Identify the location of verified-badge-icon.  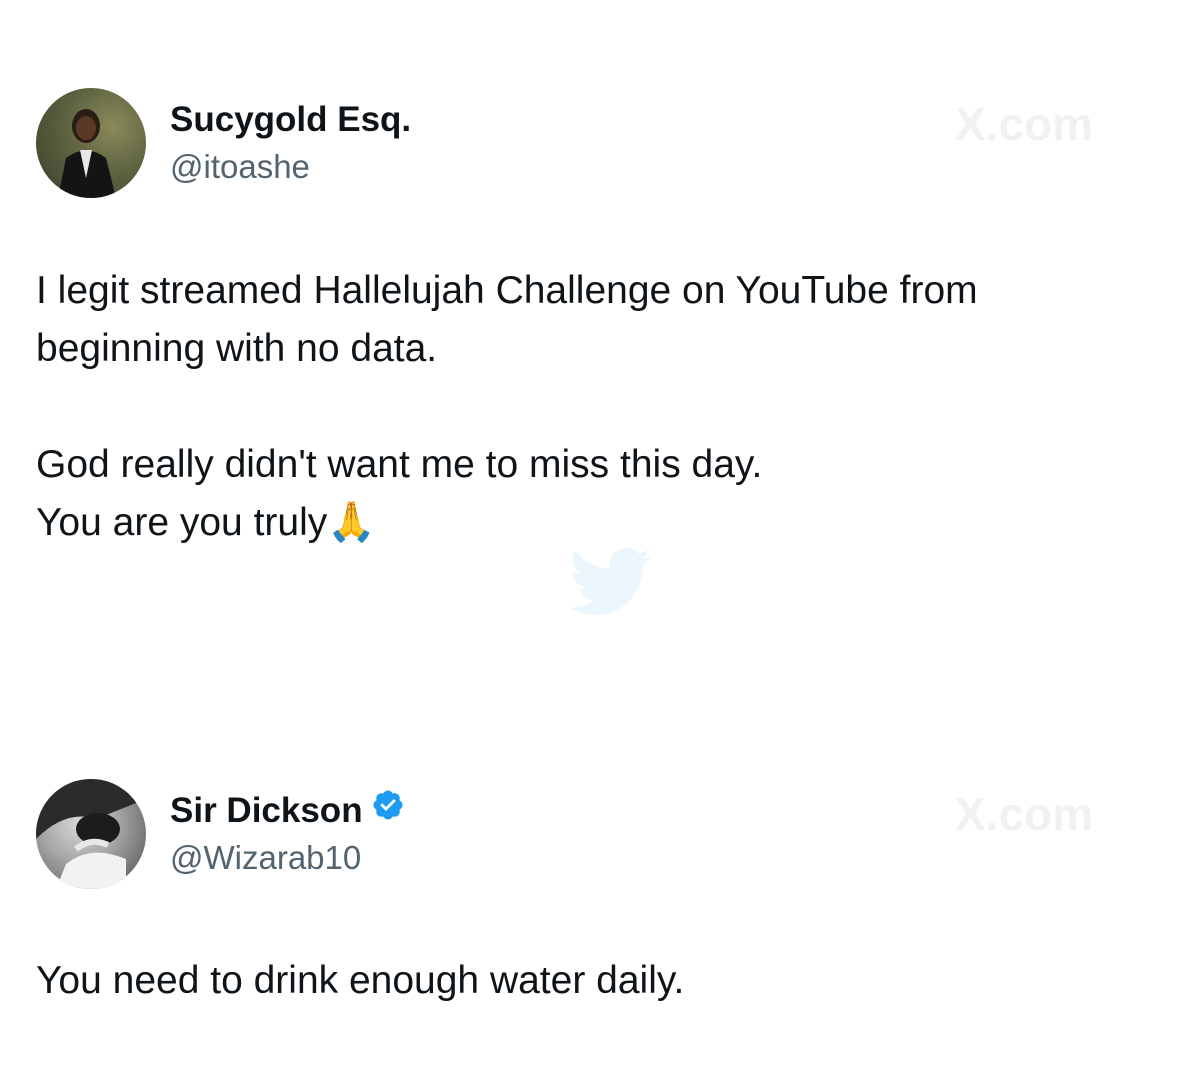
(388, 809).